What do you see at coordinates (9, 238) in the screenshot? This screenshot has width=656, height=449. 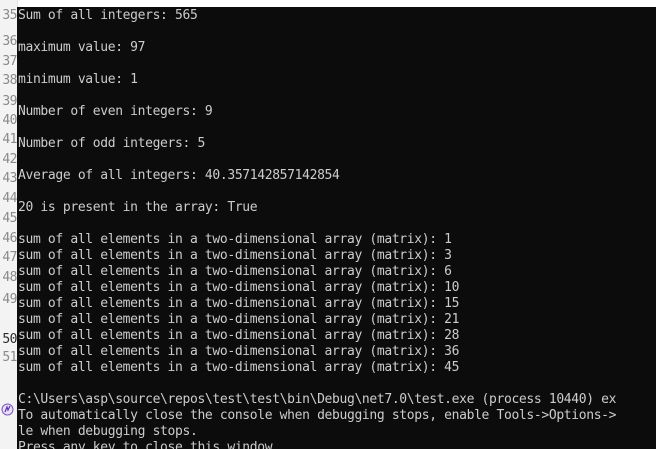 I see `line-number: 46` at bounding box center [9, 238].